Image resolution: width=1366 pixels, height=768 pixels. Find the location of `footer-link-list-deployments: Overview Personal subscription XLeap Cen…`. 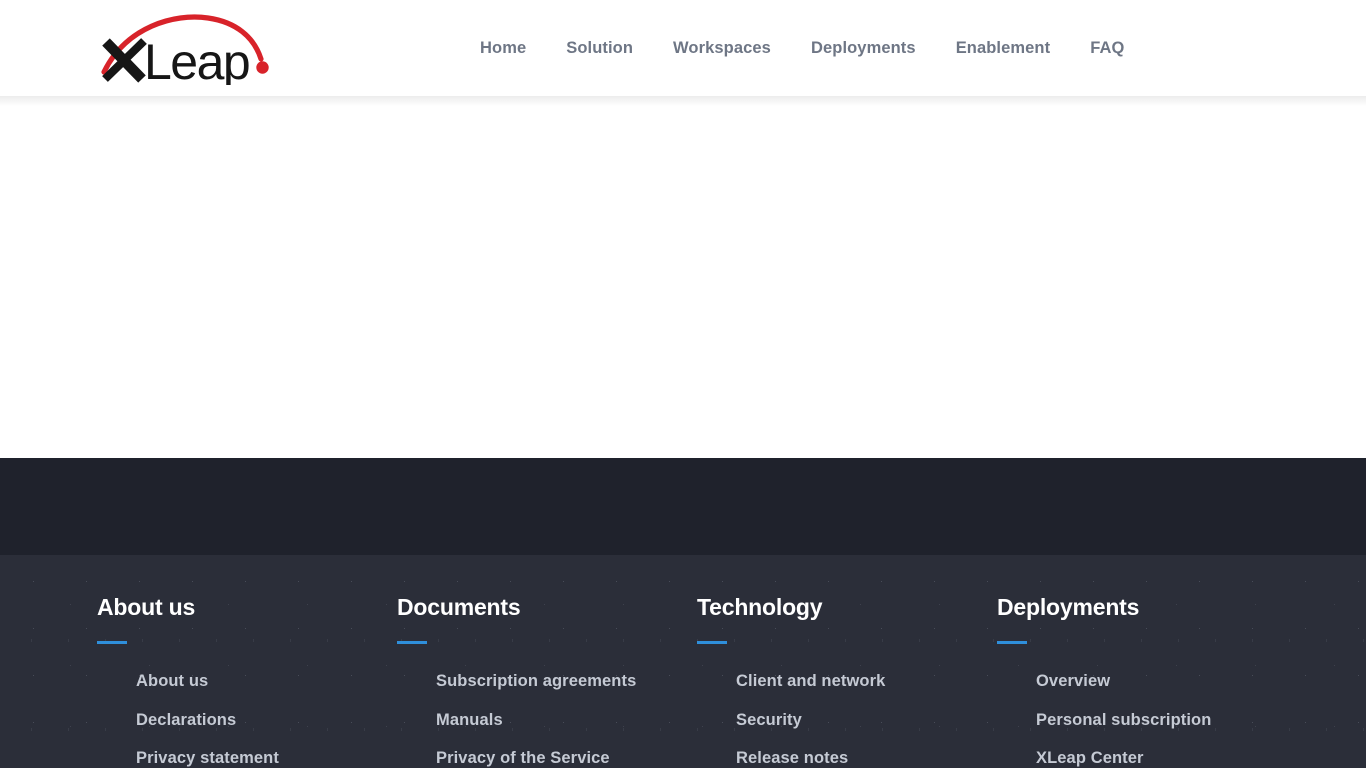

footer-link-list-deployments: Overview Personal subscription XLeap Cen… is located at coordinates (1147, 717).